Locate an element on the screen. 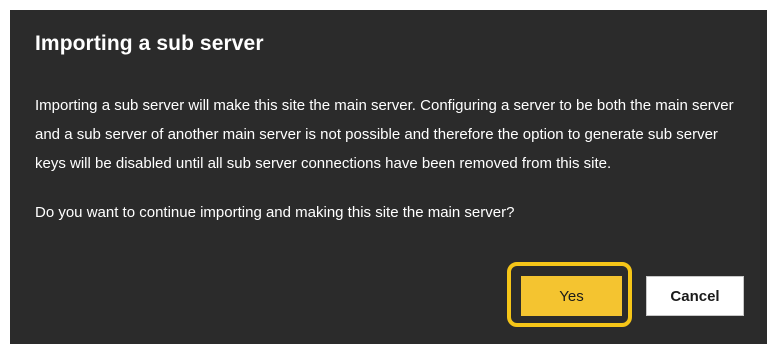 This screenshot has height=344, width=767. yes-button: Yes is located at coordinates (571, 296).